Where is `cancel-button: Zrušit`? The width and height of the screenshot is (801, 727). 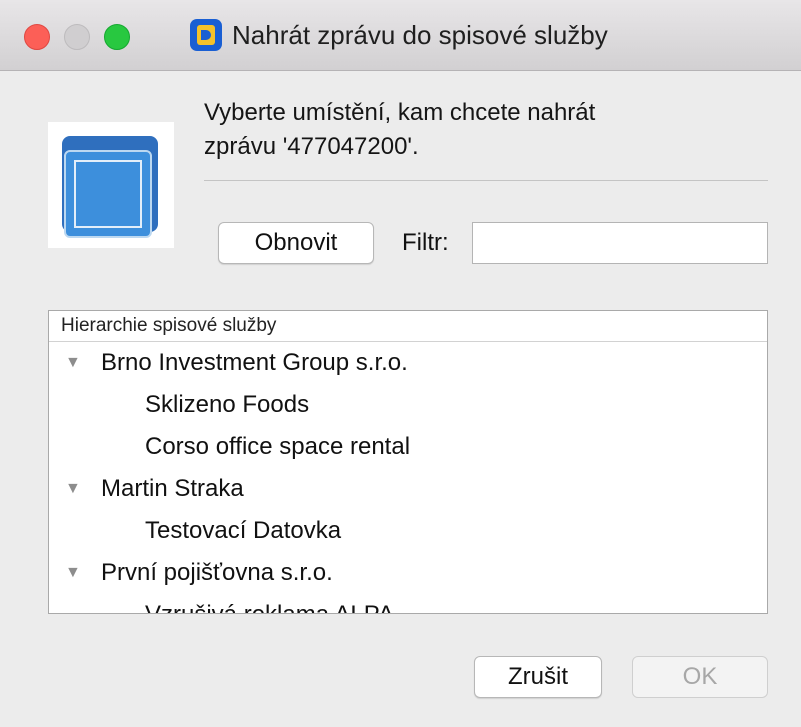
cancel-button: Zrušit is located at coordinates (538, 677).